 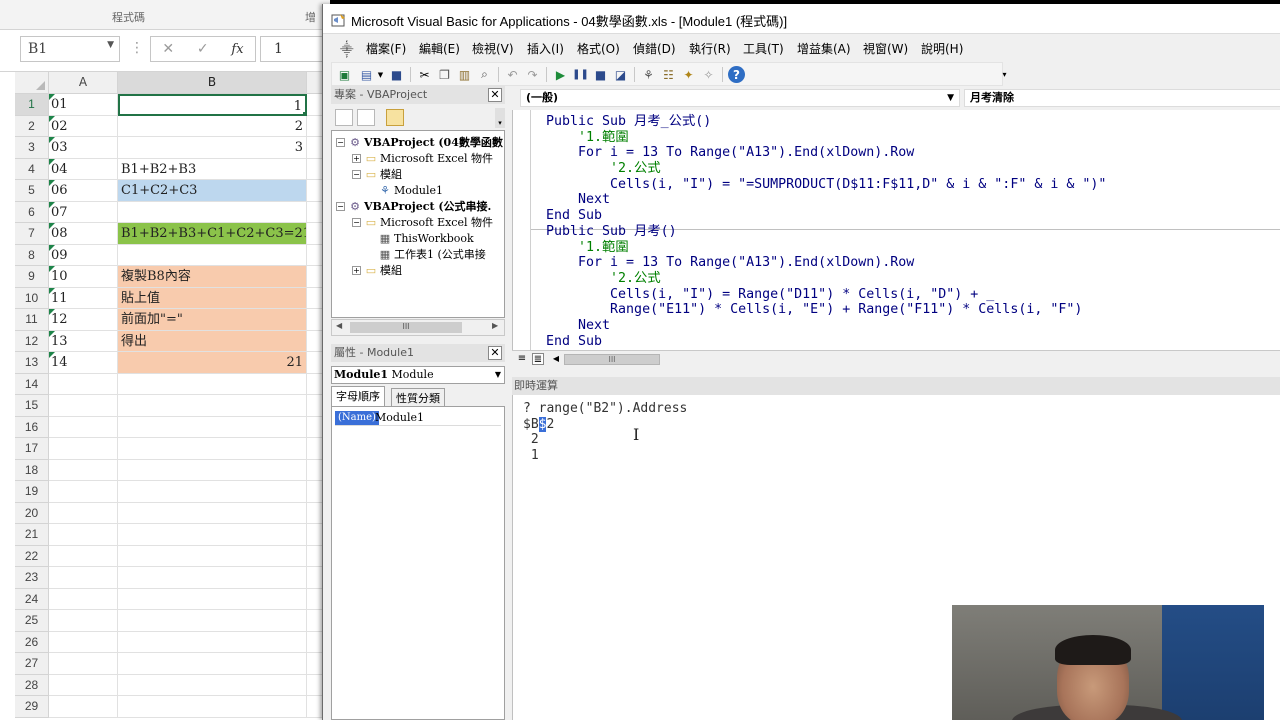 I want to click on cell-a: 06, so click(x=83, y=191).